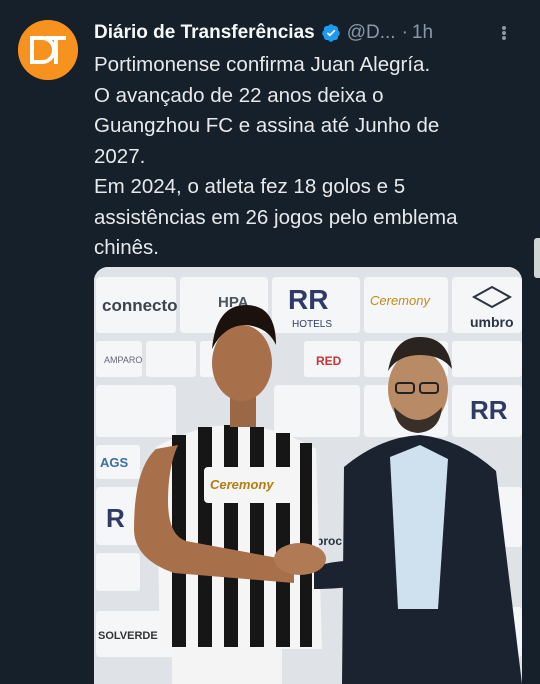 This screenshot has width=540, height=684. Describe the element at coordinates (492, 322) in the screenshot. I see `backdrop-brand: umbro` at that location.